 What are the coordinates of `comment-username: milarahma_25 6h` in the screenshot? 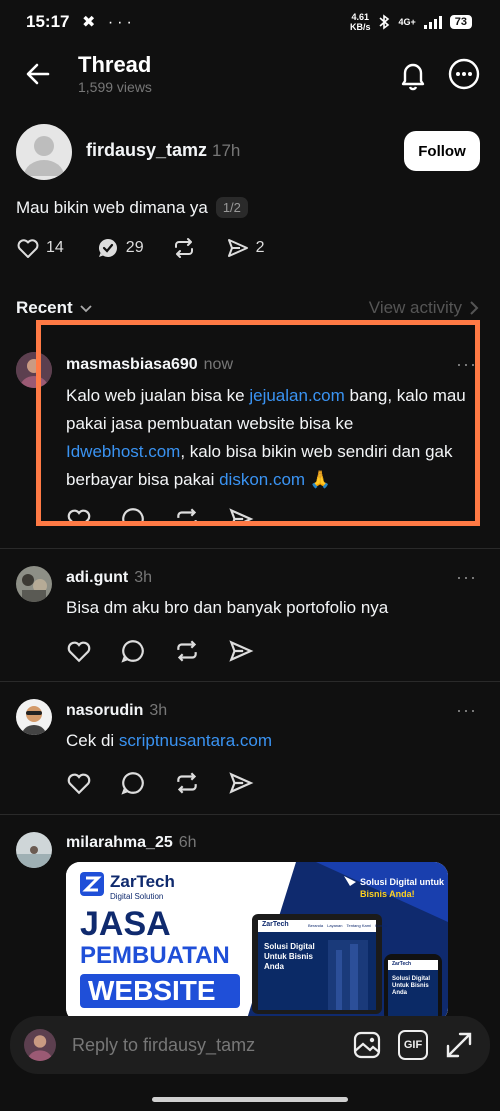 It's located at (131, 843).